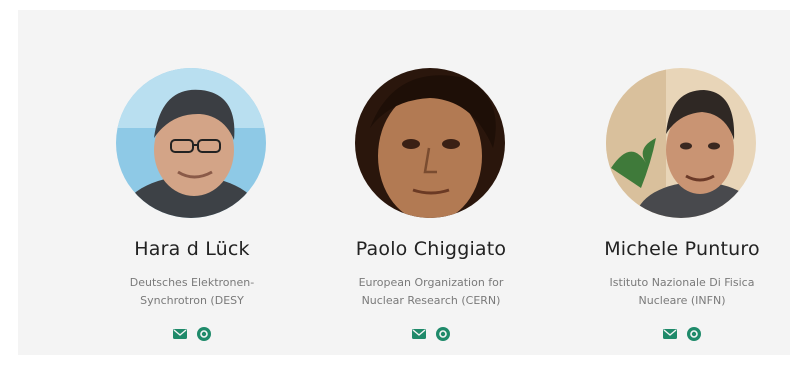  What do you see at coordinates (682, 249) in the screenshot?
I see `person-name: Michele Punturo` at bounding box center [682, 249].